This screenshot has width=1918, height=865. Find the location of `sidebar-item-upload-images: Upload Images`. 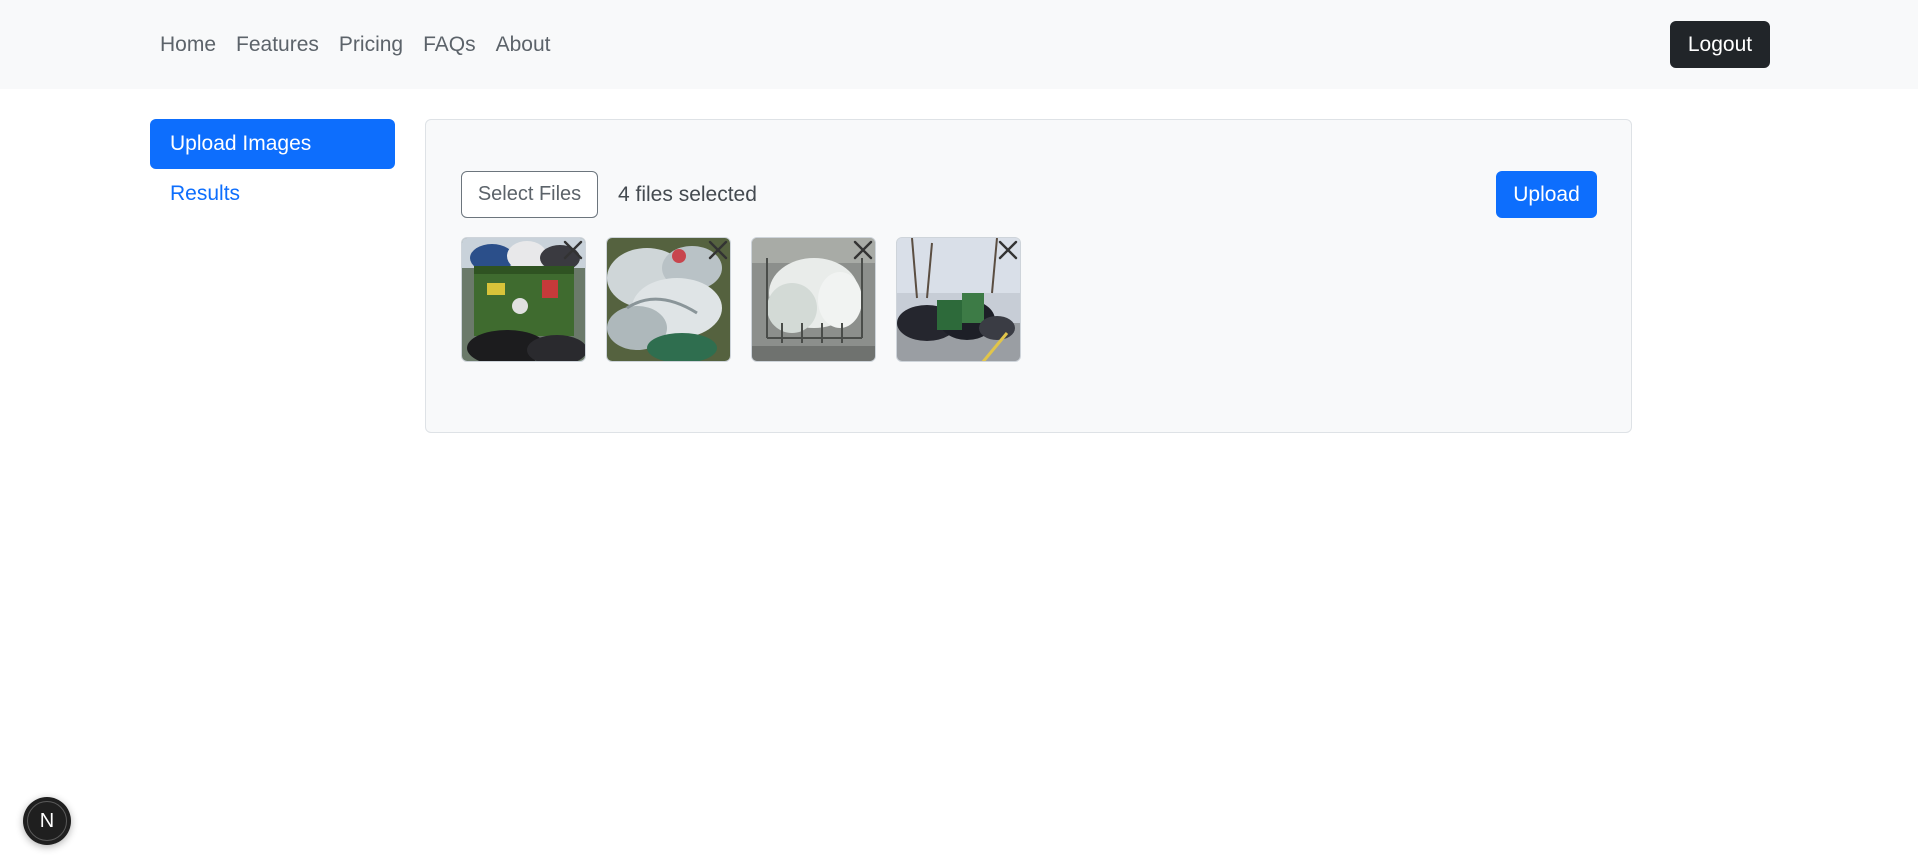

sidebar-item-upload-images: Upload Images is located at coordinates (272, 144).